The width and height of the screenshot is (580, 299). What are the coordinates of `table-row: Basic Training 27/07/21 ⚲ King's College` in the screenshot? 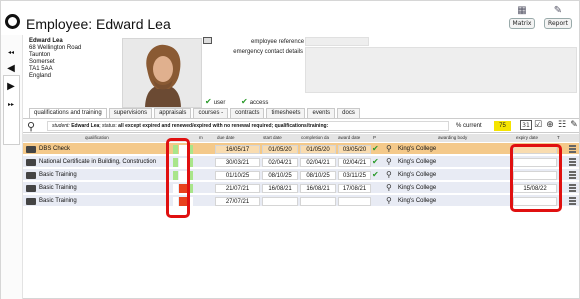 It's located at (301, 201).